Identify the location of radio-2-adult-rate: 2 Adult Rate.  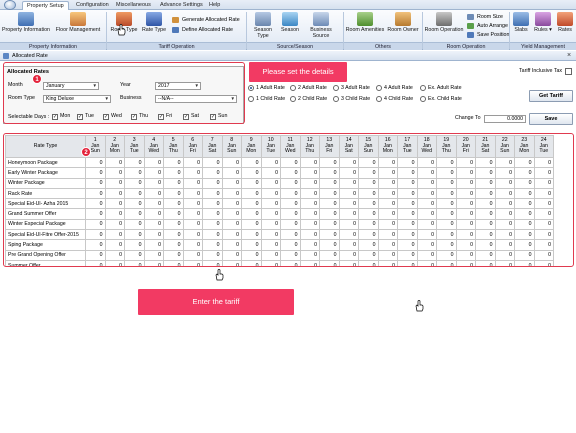
(308, 88).